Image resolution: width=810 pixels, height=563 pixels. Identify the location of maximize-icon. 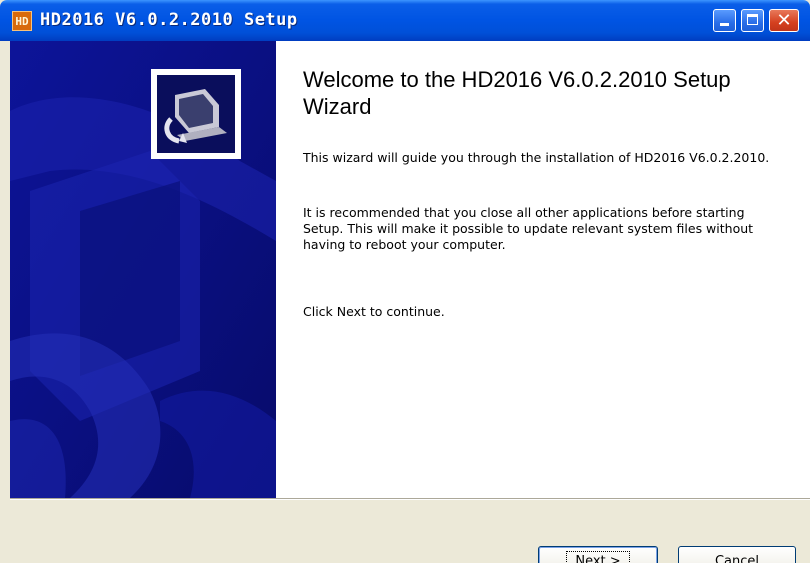
(752, 19).